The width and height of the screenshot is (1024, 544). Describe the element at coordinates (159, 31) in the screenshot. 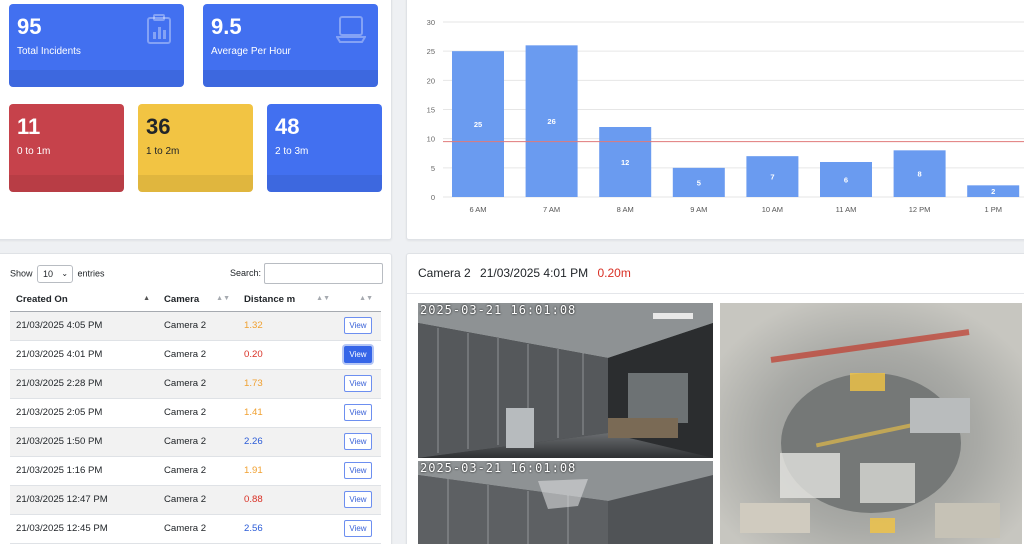

I see `clipboard-chart-icon` at that location.